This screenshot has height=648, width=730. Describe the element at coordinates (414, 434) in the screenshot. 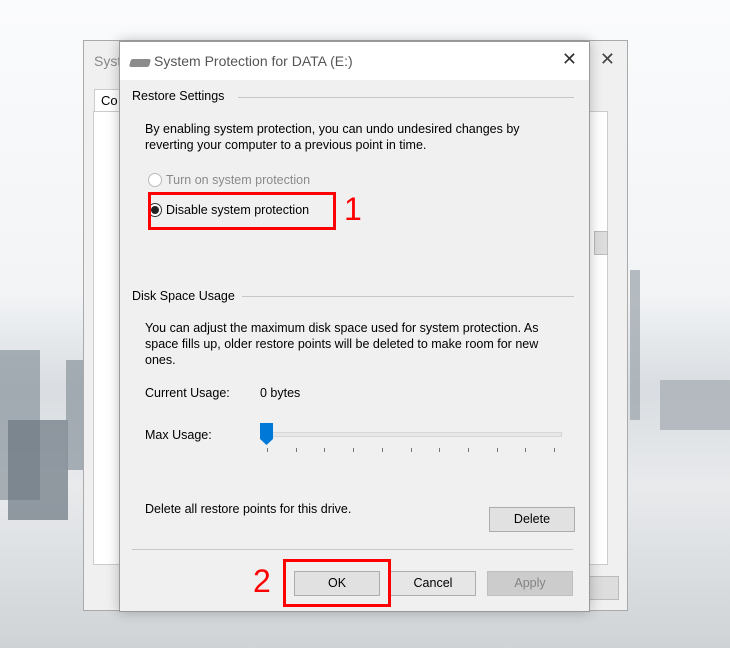

I see `max-usage-slider-track` at that location.